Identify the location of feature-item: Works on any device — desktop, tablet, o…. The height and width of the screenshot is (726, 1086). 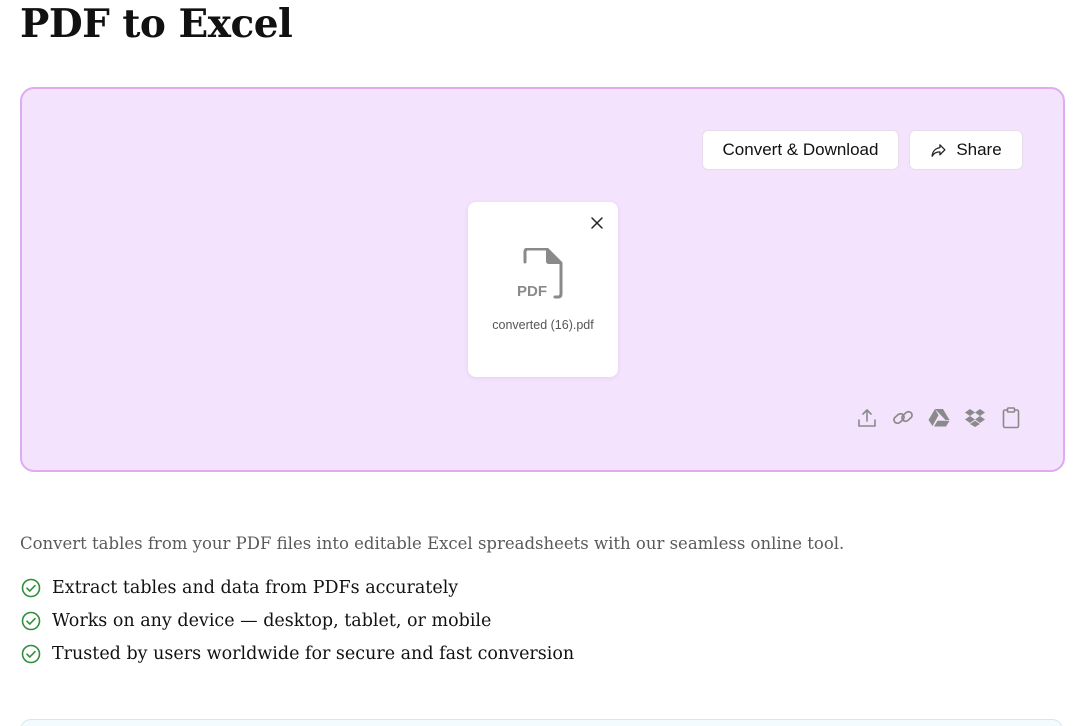
(297, 620).